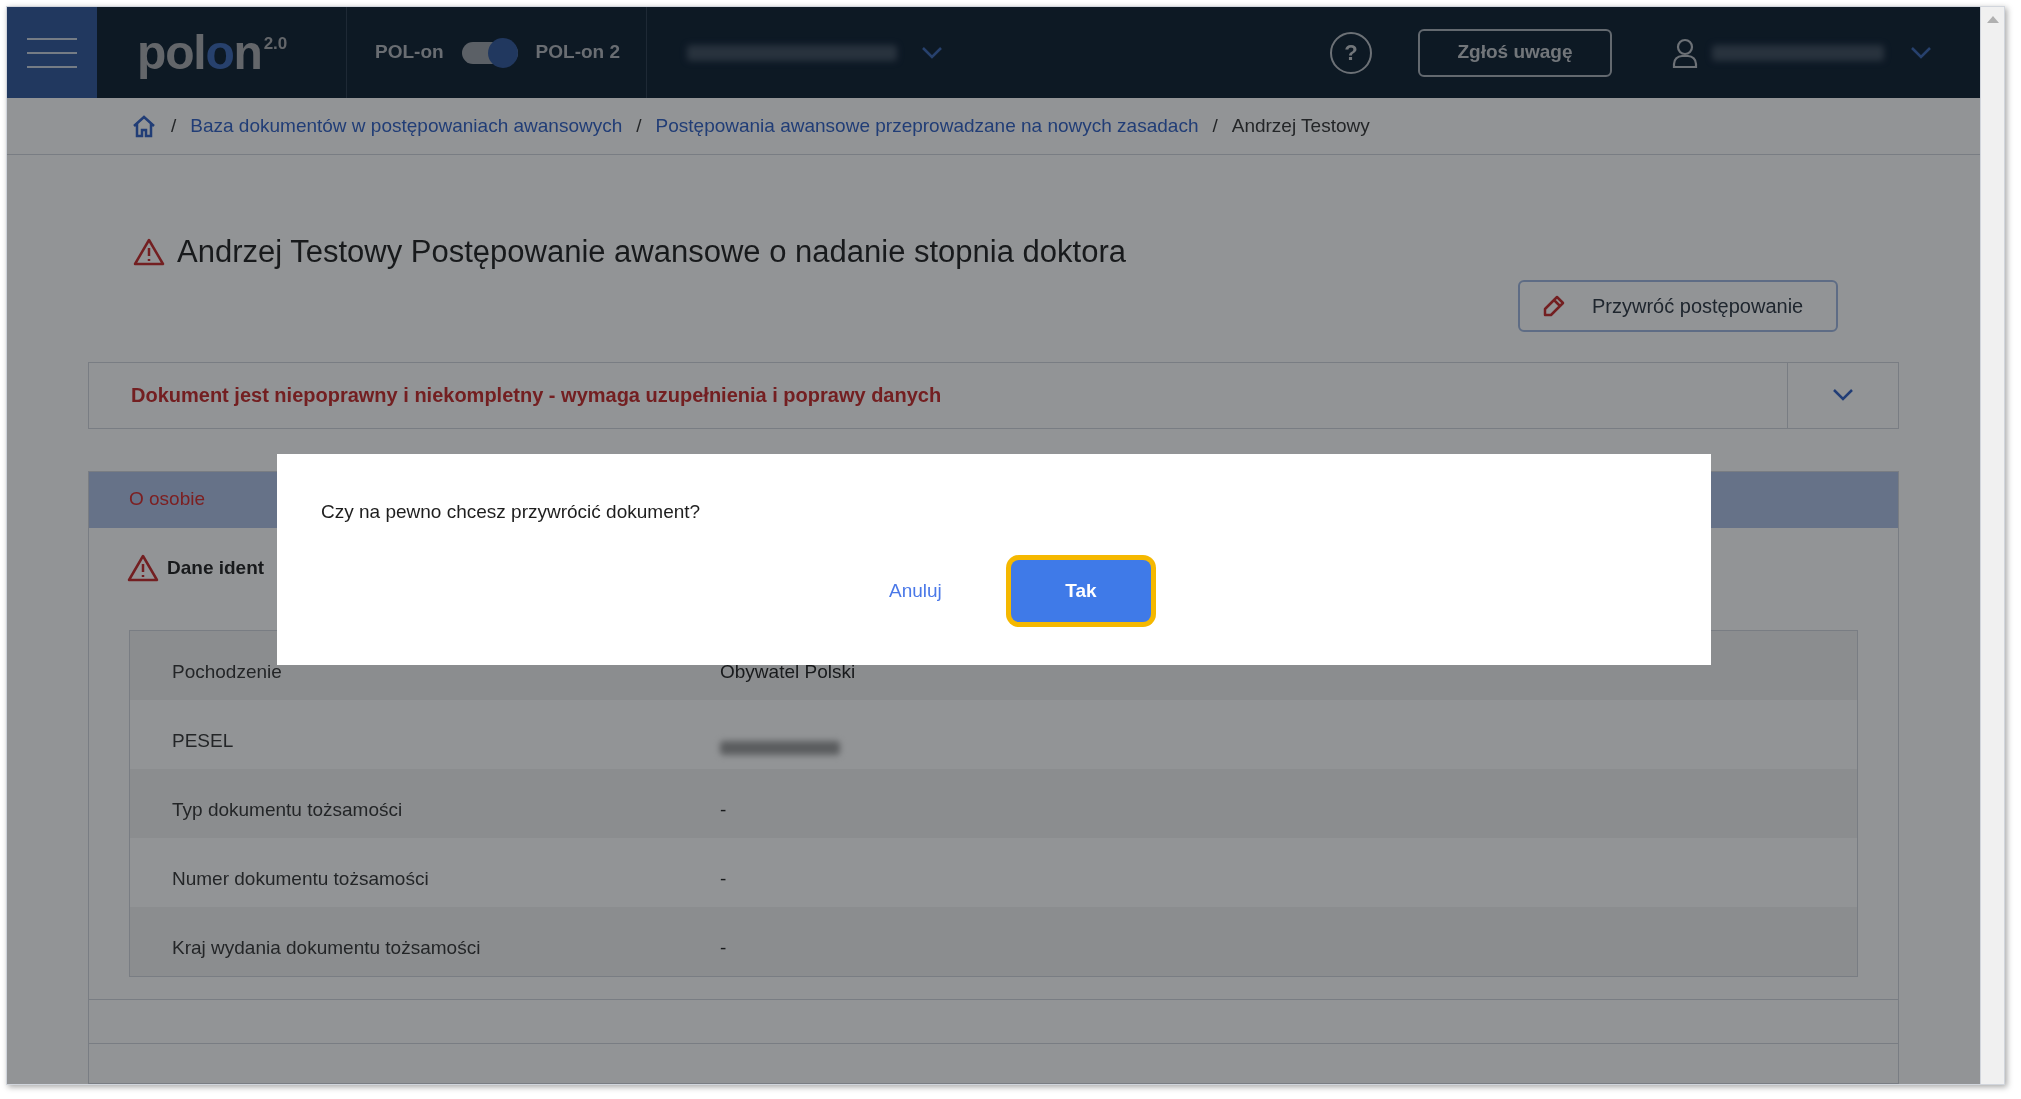 This screenshot has width=2021, height=1099. I want to click on logo-version: 2.0, so click(275, 44).